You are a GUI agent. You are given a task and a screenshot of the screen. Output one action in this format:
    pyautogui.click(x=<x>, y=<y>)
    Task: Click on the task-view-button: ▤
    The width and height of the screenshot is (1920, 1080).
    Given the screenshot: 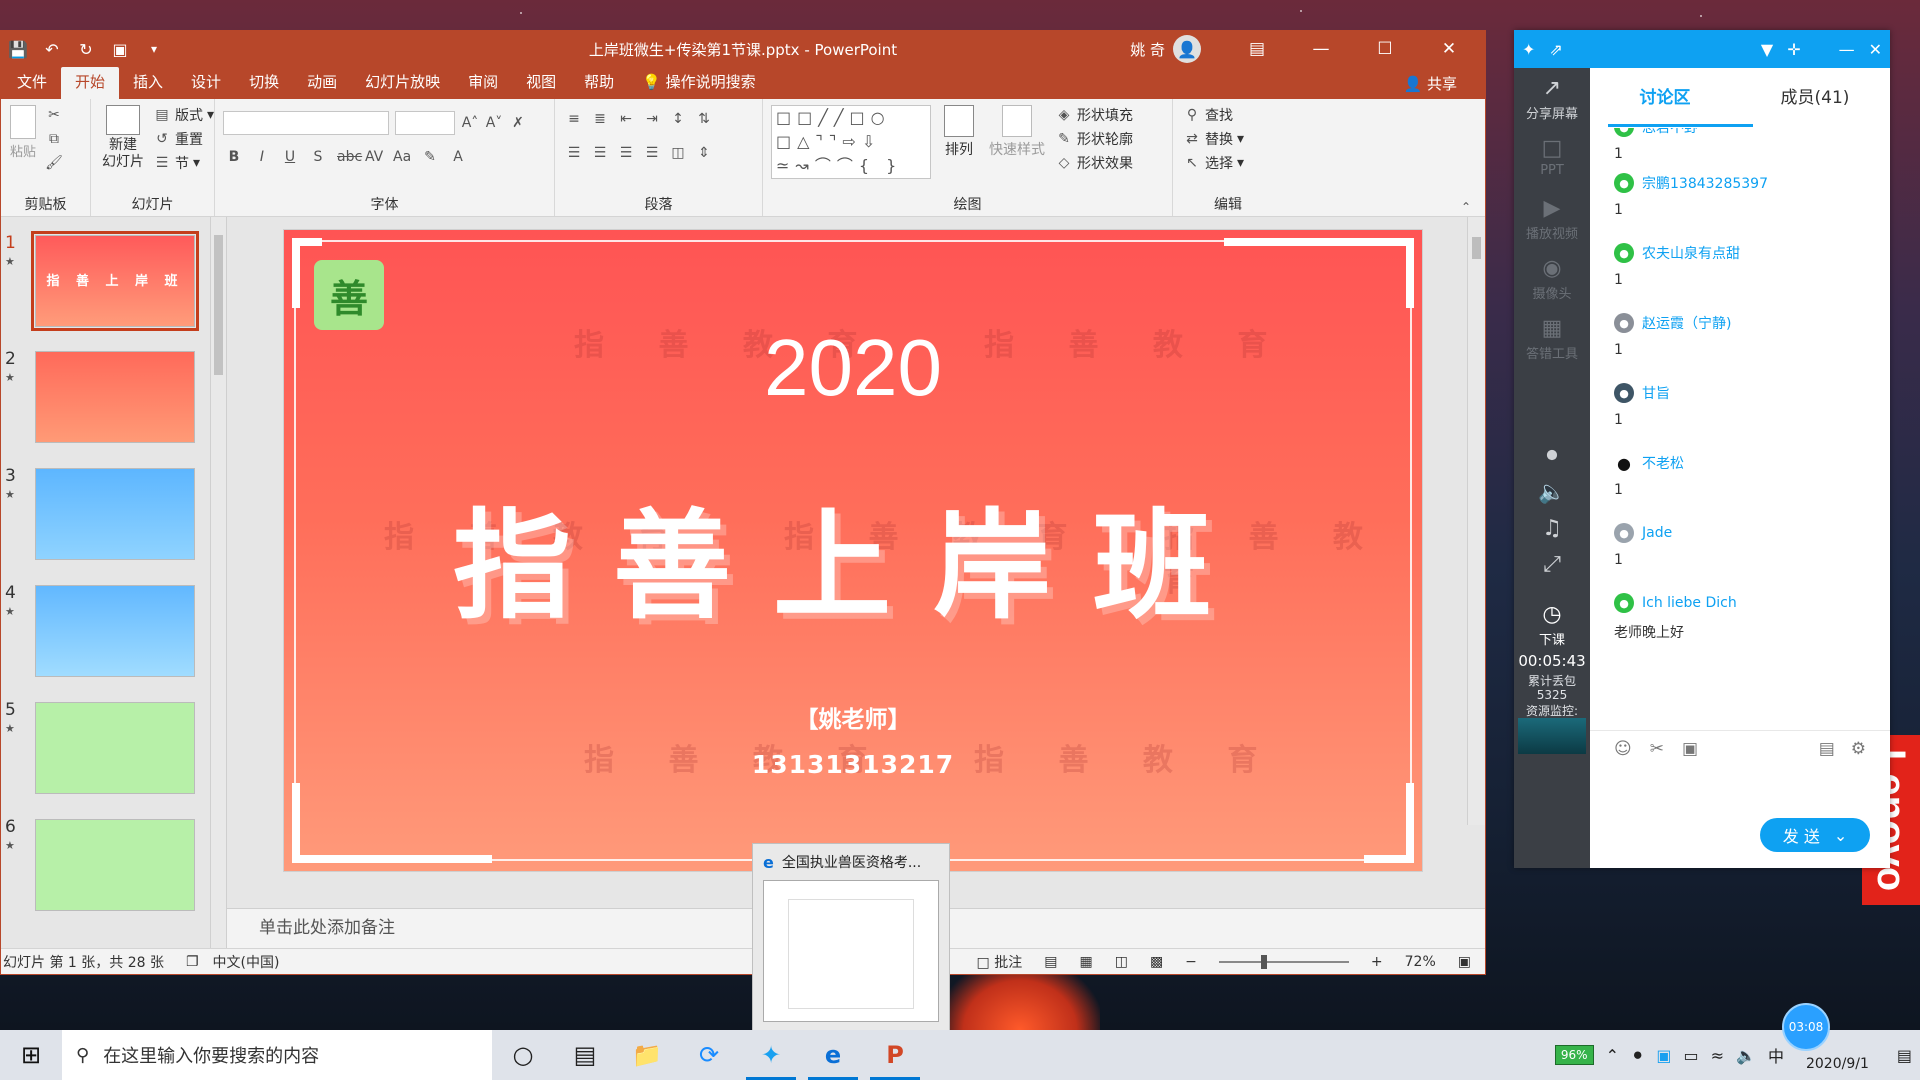 What is the action you would take?
    pyautogui.click(x=585, y=1055)
    